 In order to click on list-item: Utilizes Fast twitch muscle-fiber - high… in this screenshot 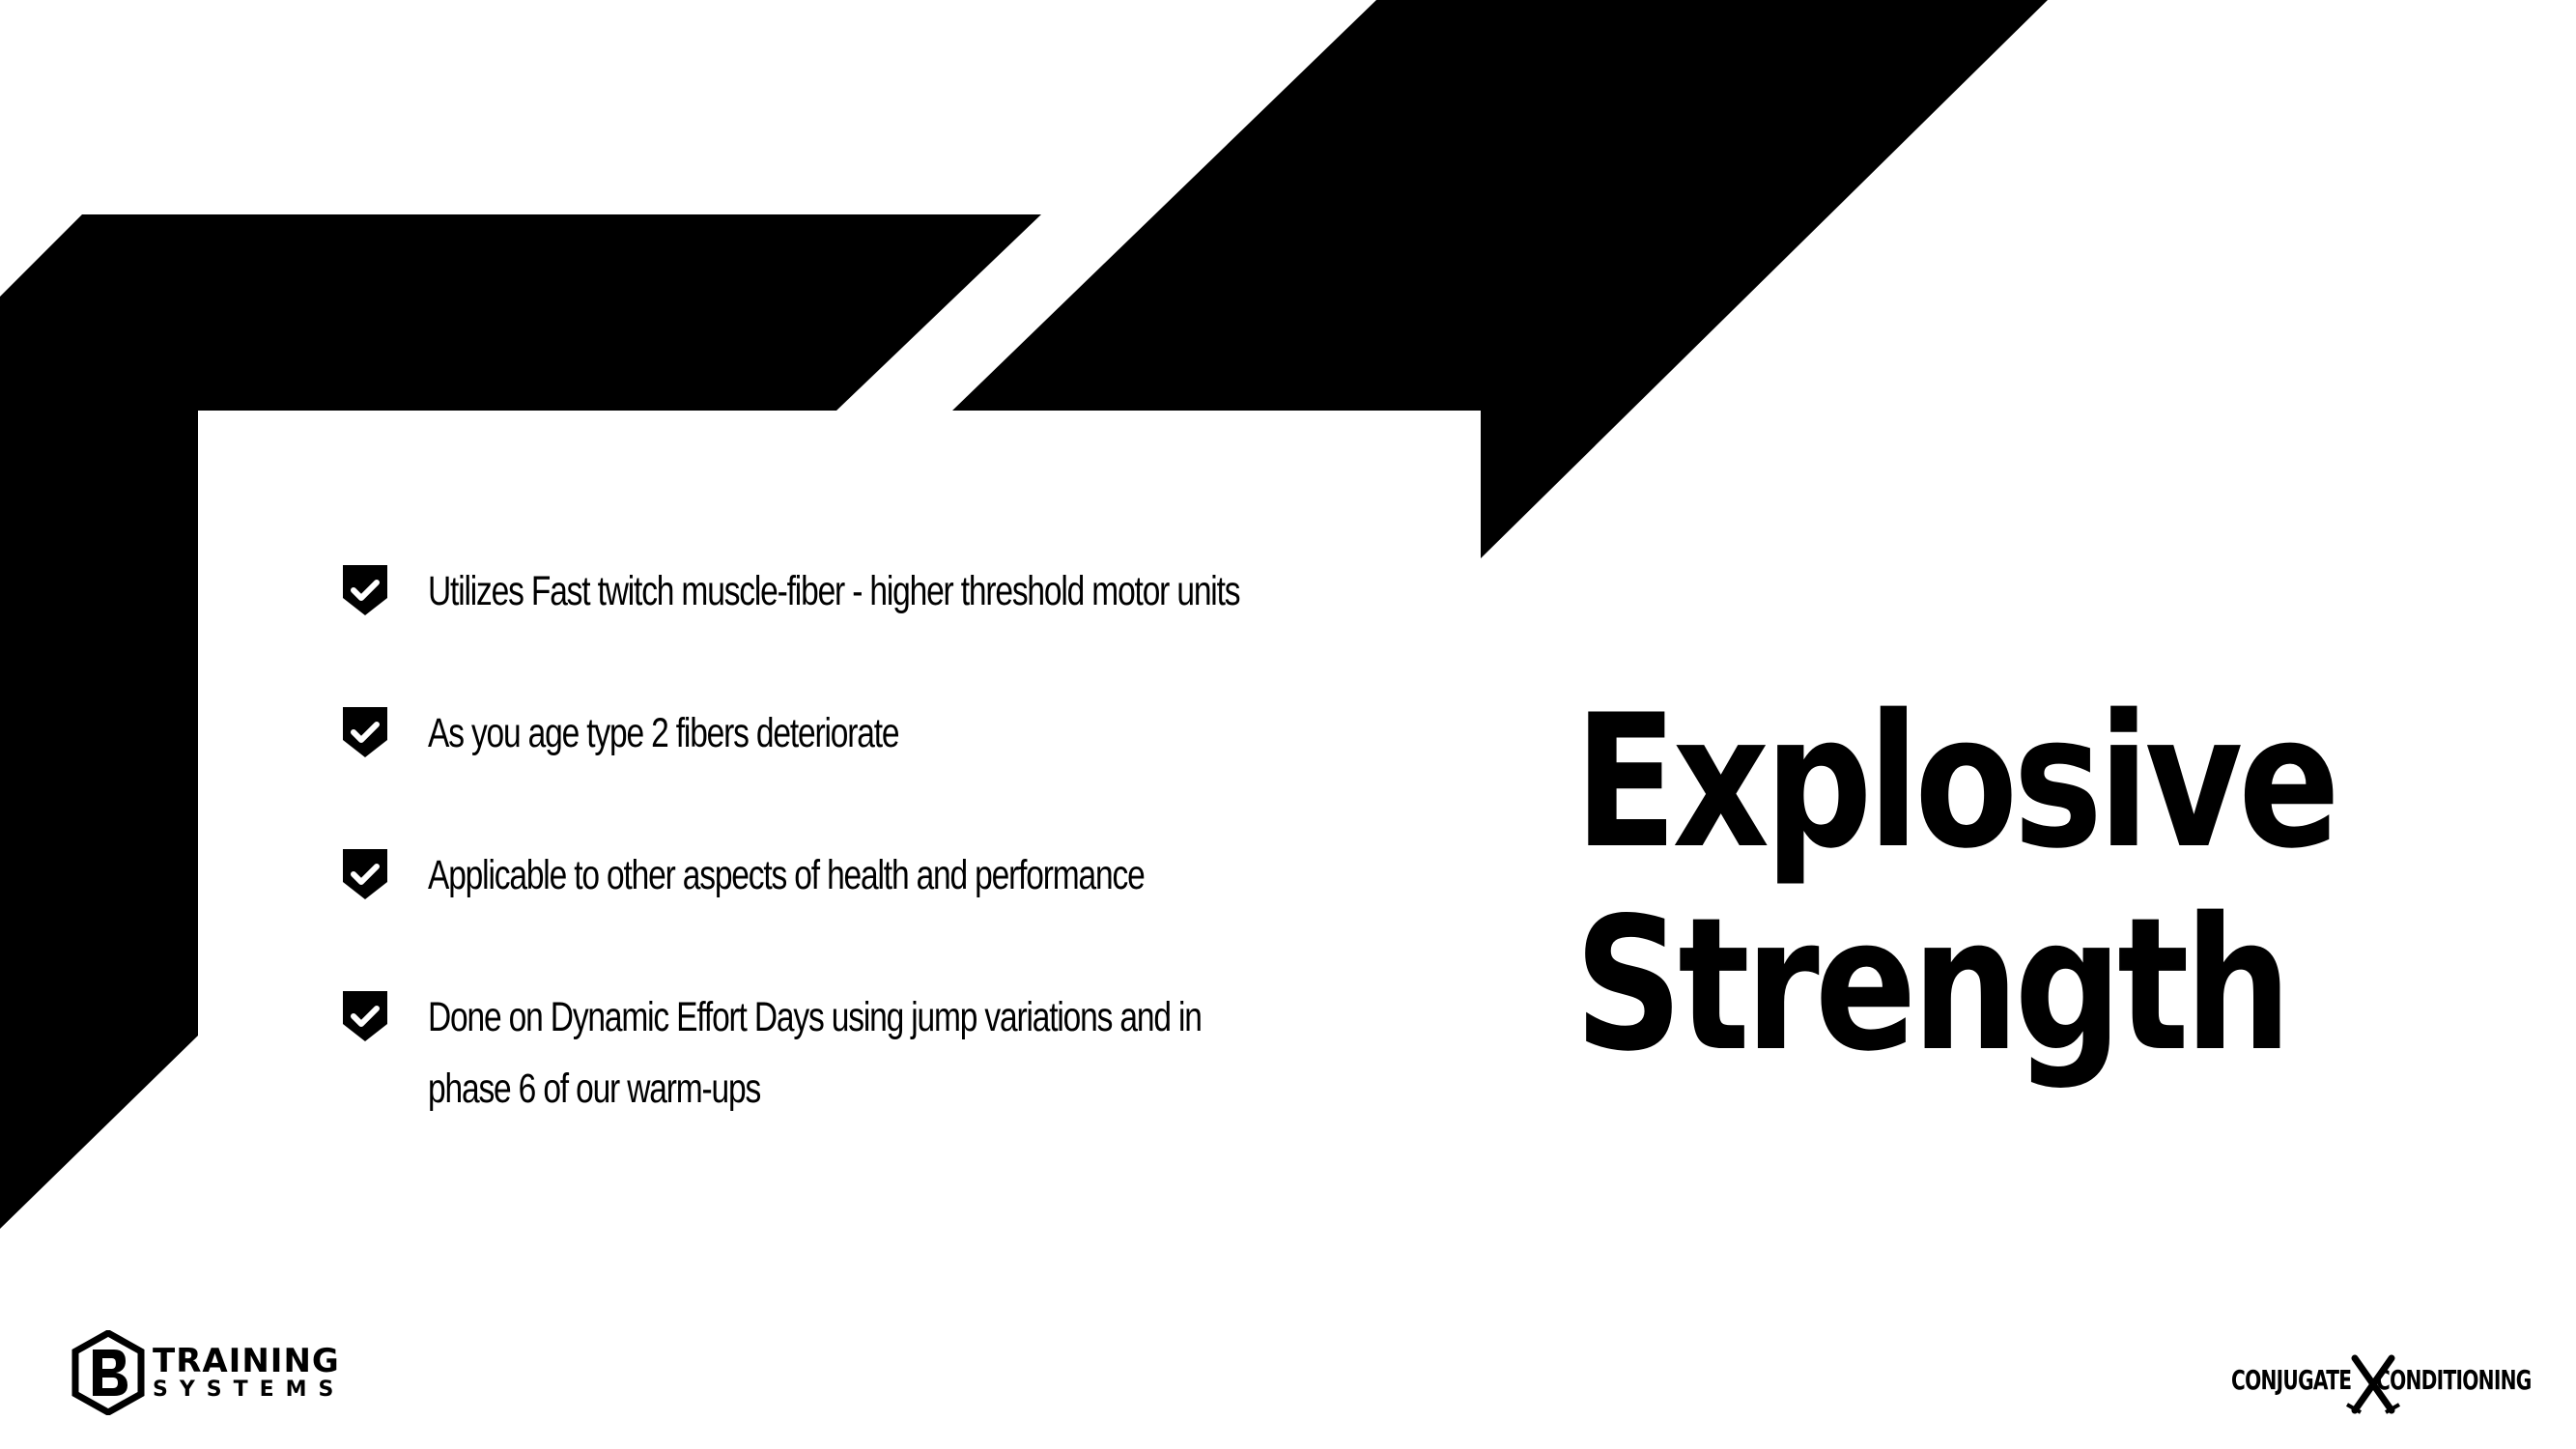, I will do `click(874, 591)`.